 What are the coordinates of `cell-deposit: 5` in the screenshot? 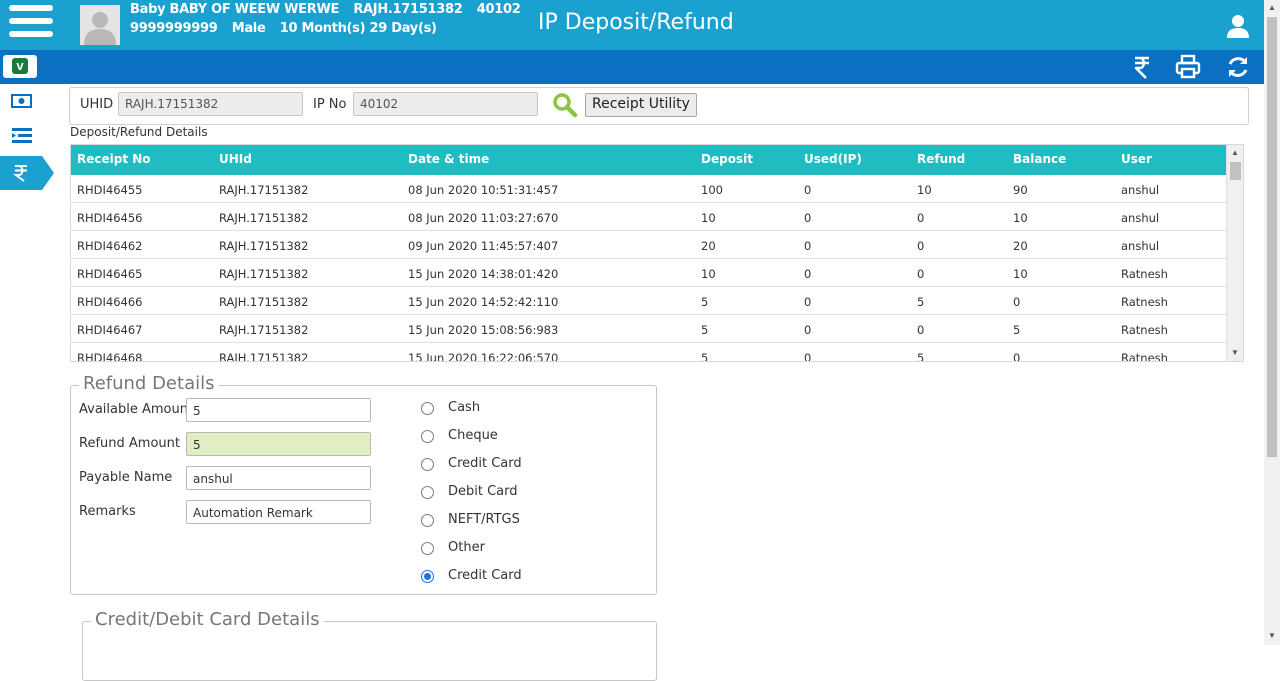 It's located at (705, 330).